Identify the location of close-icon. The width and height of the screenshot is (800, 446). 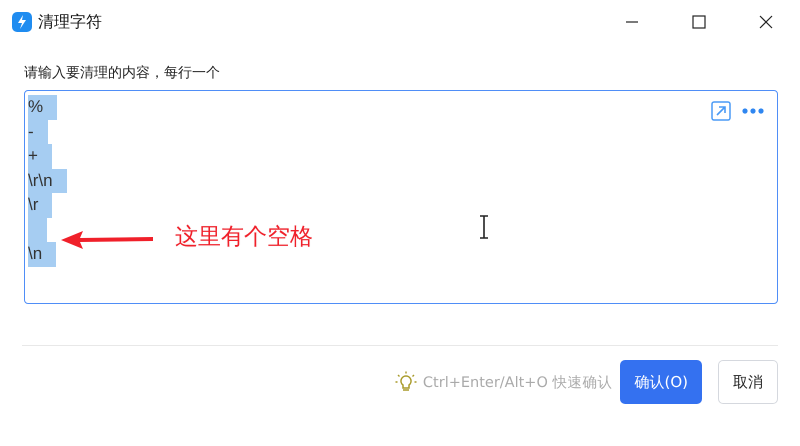
(766, 22).